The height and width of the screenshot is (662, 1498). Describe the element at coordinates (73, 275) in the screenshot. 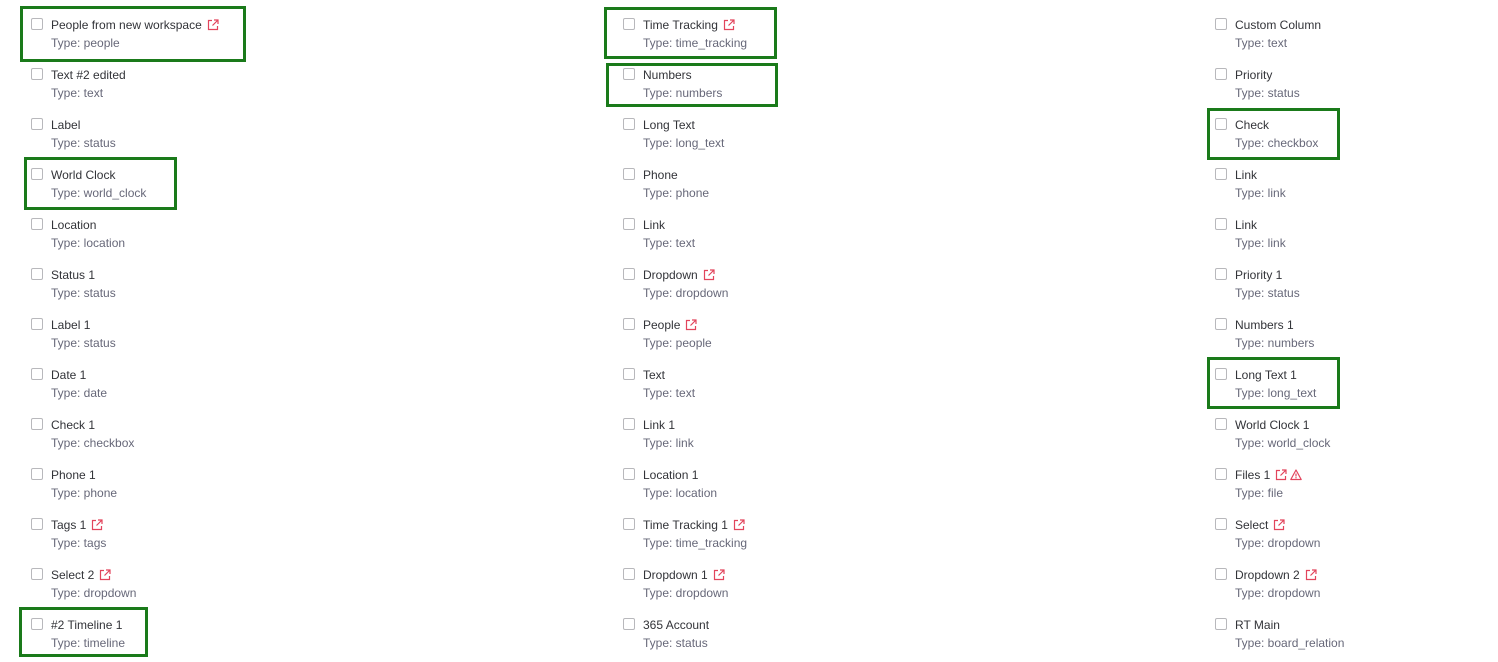

I see `option-name: Status 1` at that location.